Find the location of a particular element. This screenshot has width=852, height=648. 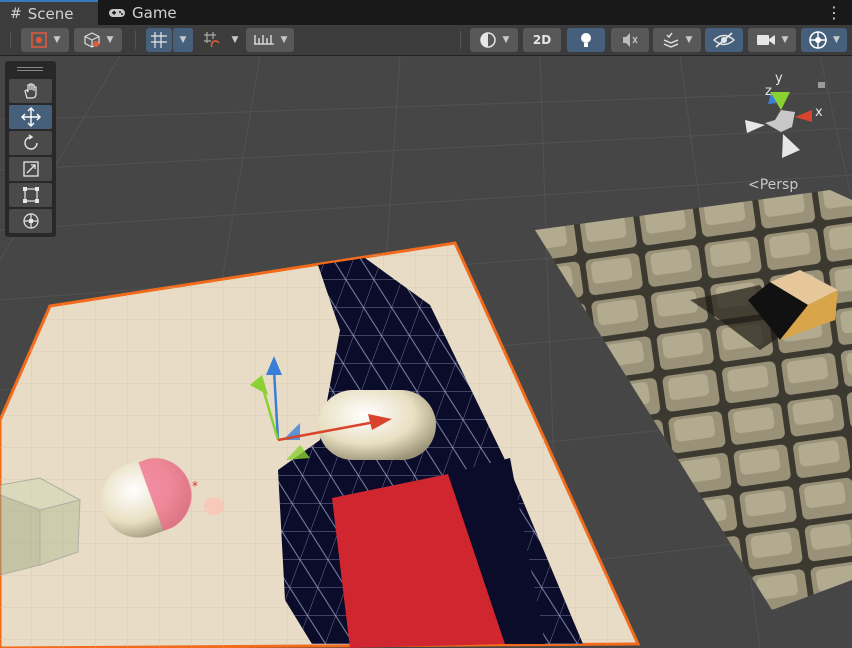

rotate-tool-button is located at coordinates (30, 143).